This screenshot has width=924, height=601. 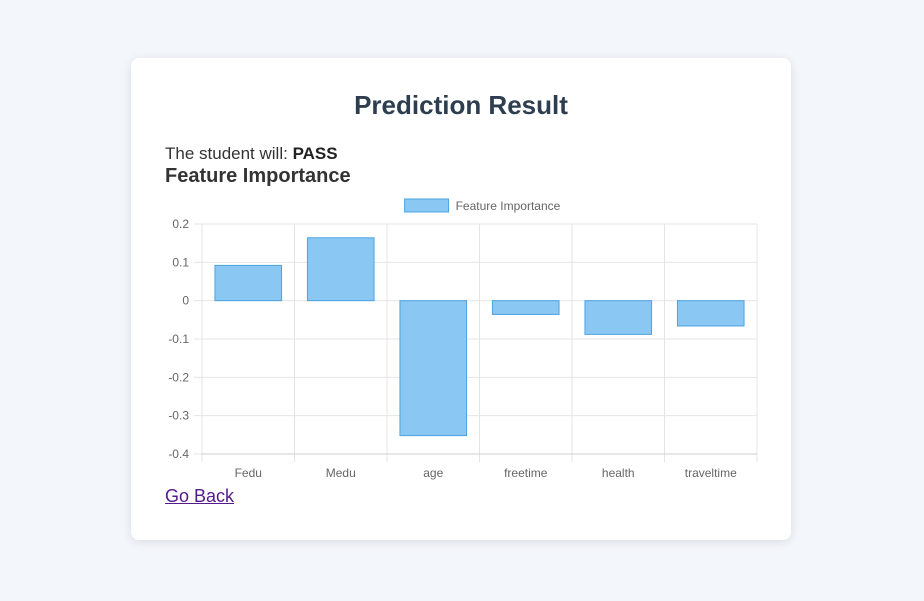 What do you see at coordinates (508, 206) in the screenshot?
I see `legend-label: Feature Importance` at bounding box center [508, 206].